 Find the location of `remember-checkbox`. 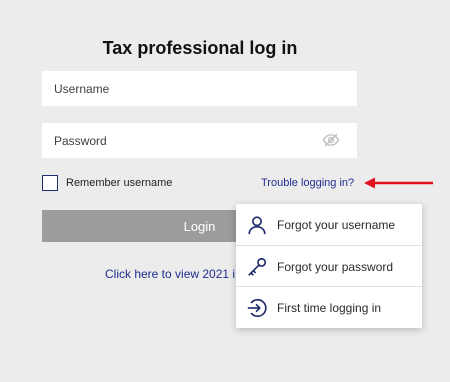

remember-checkbox is located at coordinates (50, 183).